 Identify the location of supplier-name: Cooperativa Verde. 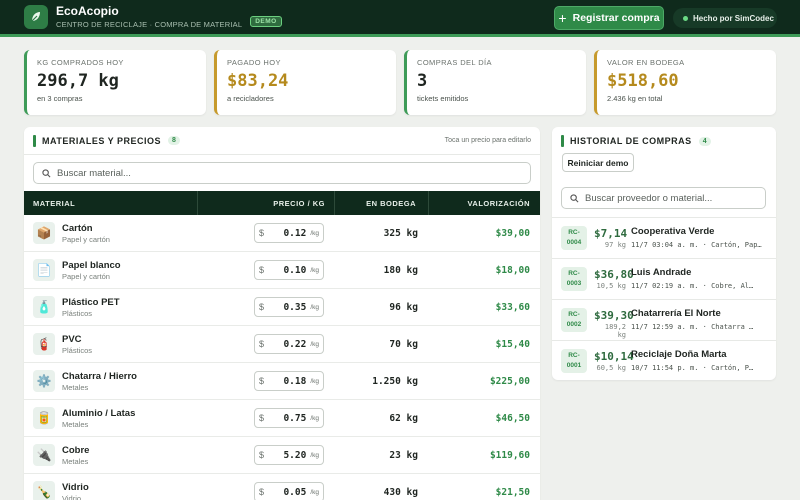
(673, 231).